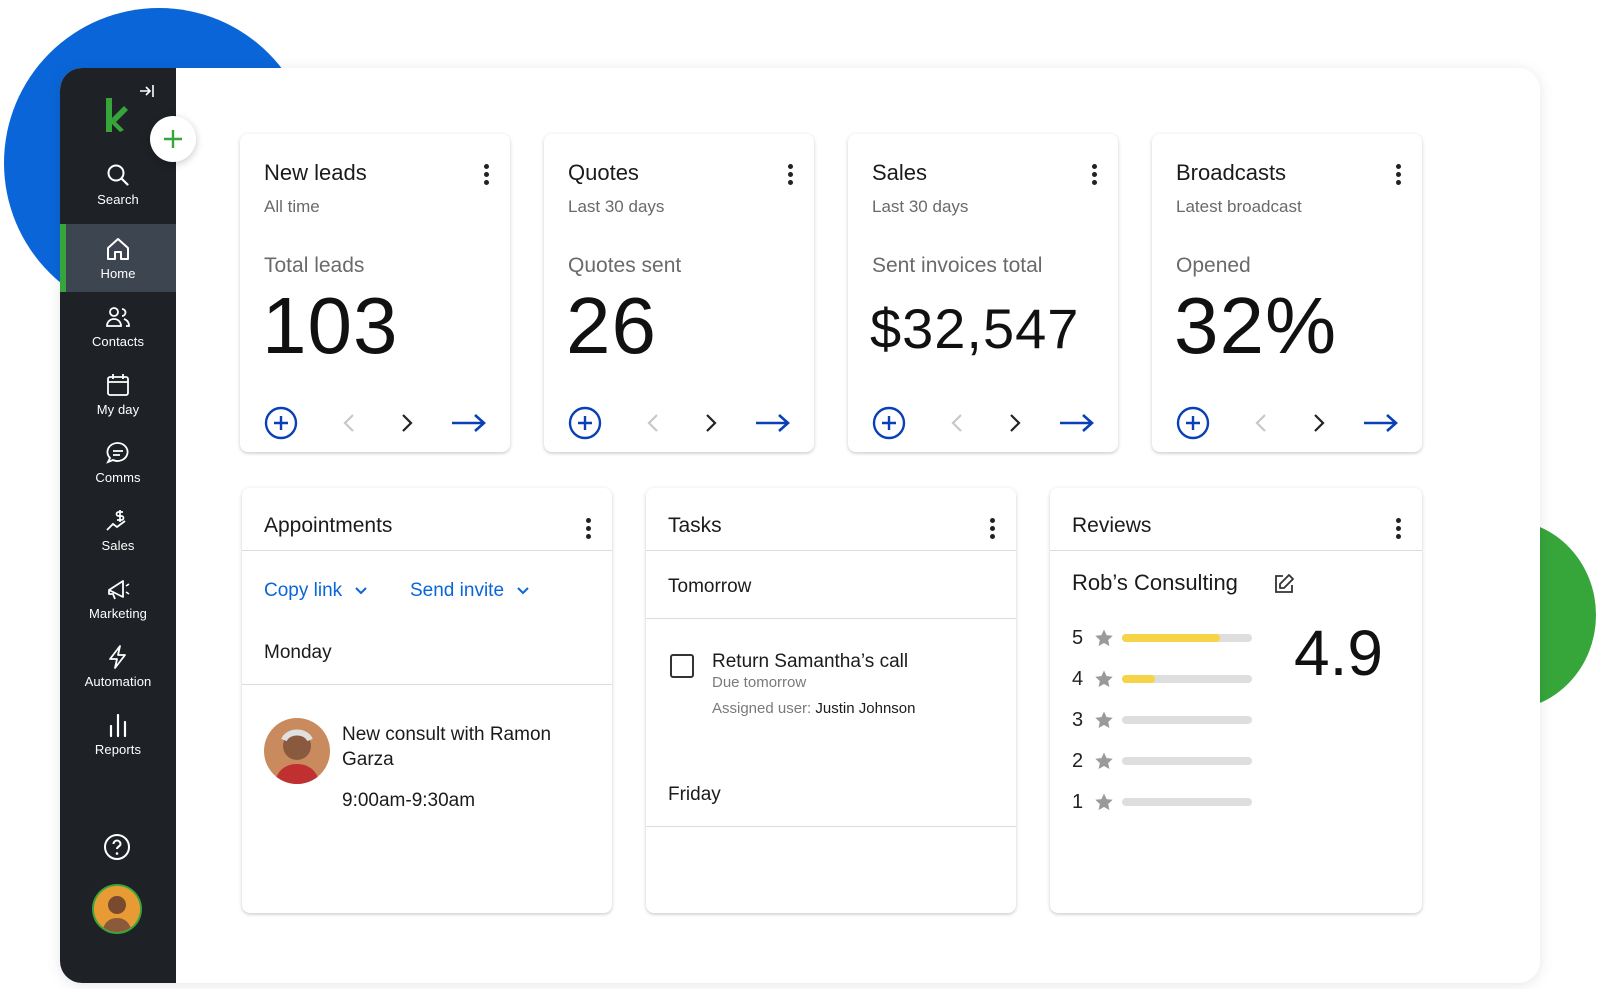  I want to click on card-title: New leads, so click(315, 172).